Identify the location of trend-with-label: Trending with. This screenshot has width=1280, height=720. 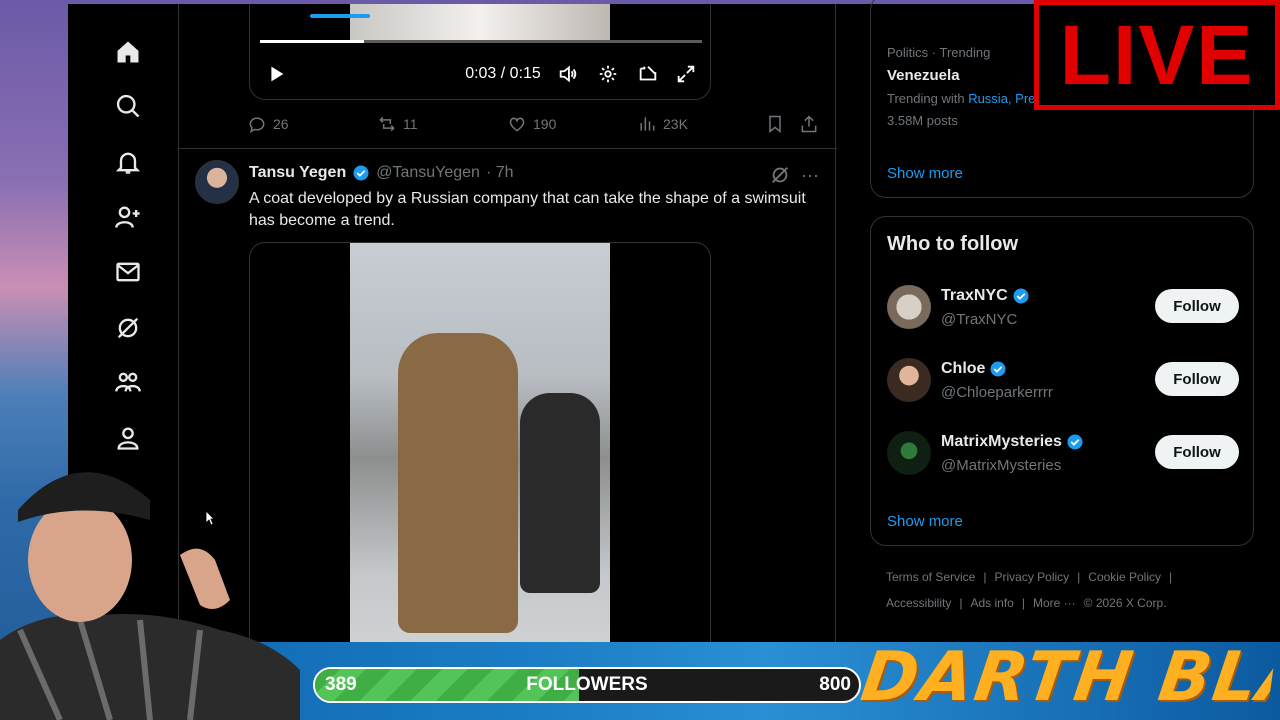
(926, 98).